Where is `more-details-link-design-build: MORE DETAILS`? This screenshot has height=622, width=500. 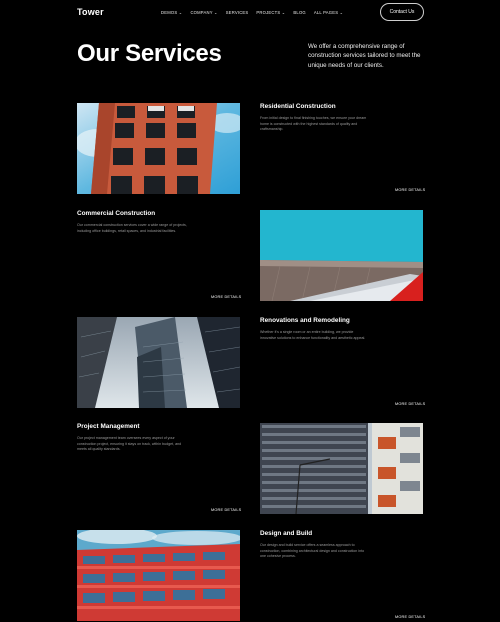
more-details-link-design-build: MORE DETAILS is located at coordinates (410, 617).